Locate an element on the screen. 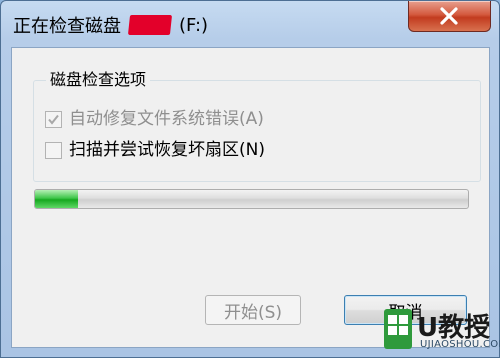 This screenshot has width=500, height=358. title-text: 正在检查磁盘 is located at coordinates (67, 26).